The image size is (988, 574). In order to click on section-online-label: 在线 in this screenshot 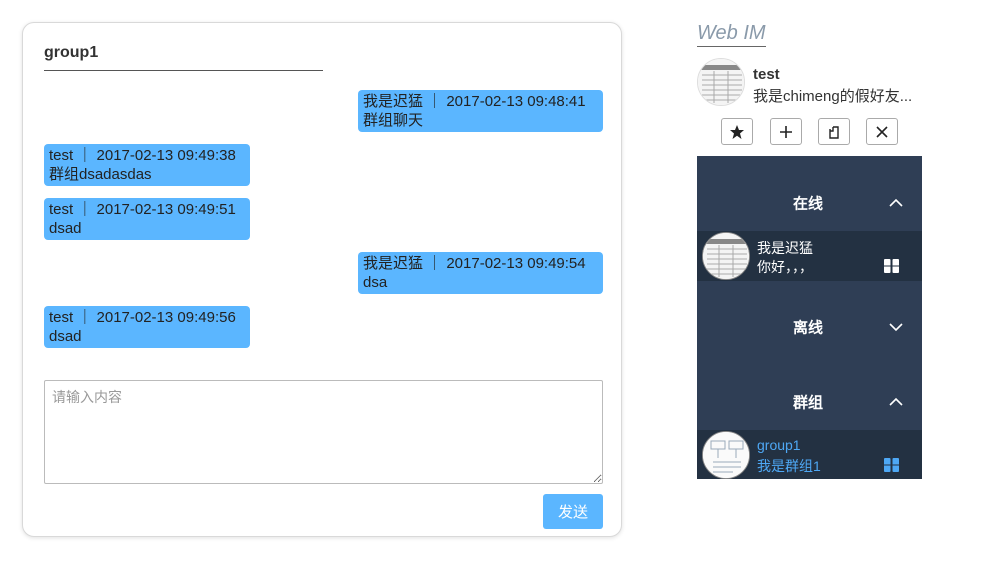, I will do `click(808, 203)`.